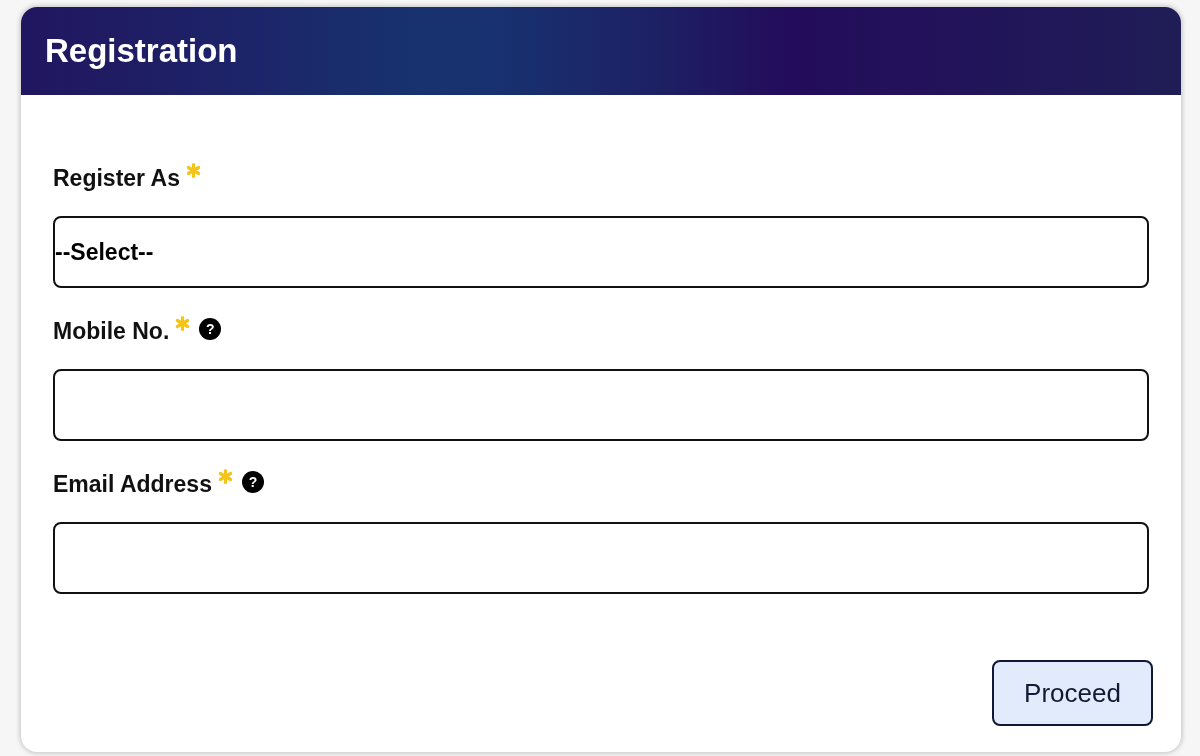  Describe the element at coordinates (601, 252) in the screenshot. I see `select-field: --Select--` at that location.